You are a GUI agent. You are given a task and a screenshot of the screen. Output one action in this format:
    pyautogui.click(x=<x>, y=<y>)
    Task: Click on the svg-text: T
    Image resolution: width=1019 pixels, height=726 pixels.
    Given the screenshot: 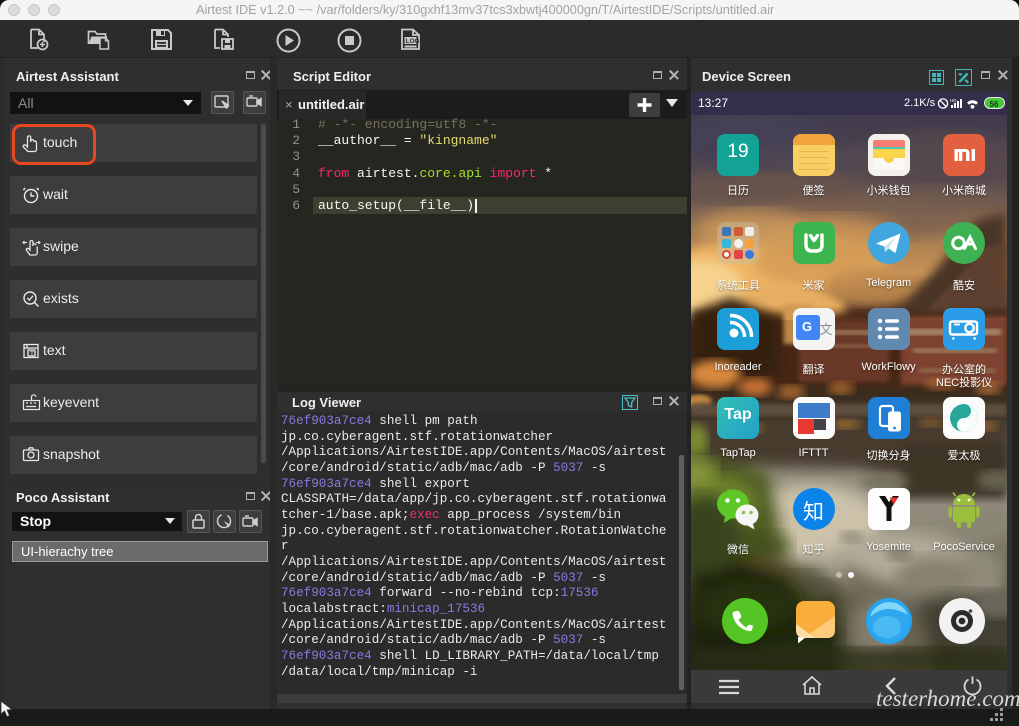 What is the action you would take?
    pyautogui.click(x=32, y=353)
    